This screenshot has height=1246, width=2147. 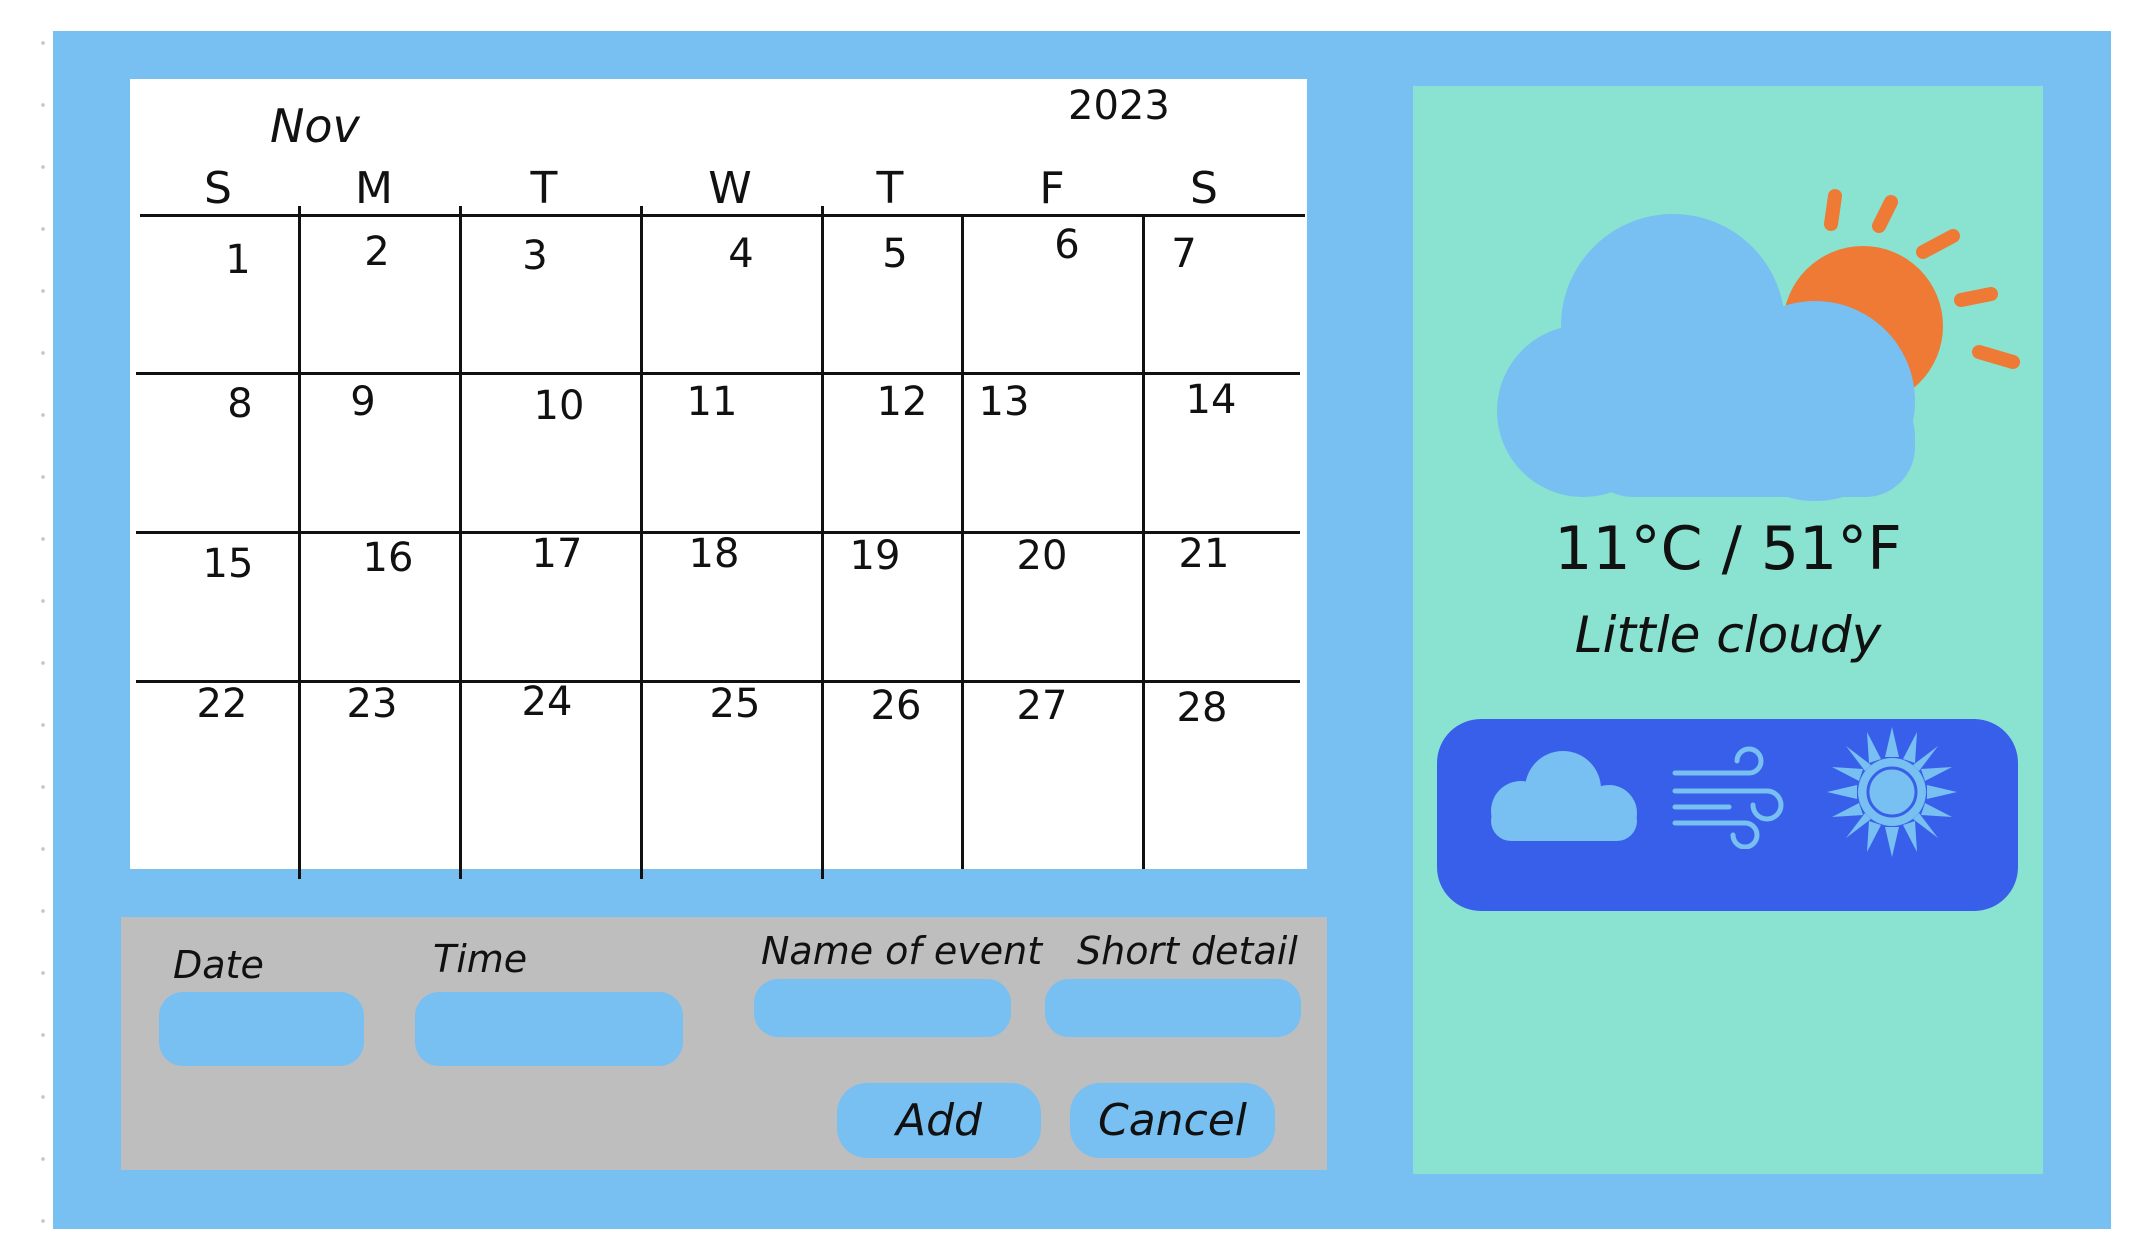 I want to click on event-name-label: Name of event, so click(x=902, y=951).